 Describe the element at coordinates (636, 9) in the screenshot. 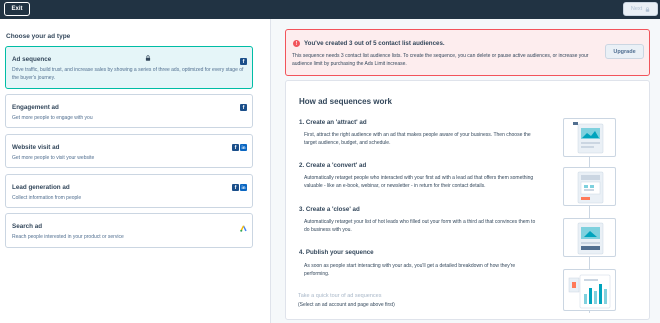

I see `next-button-label: Next` at that location.